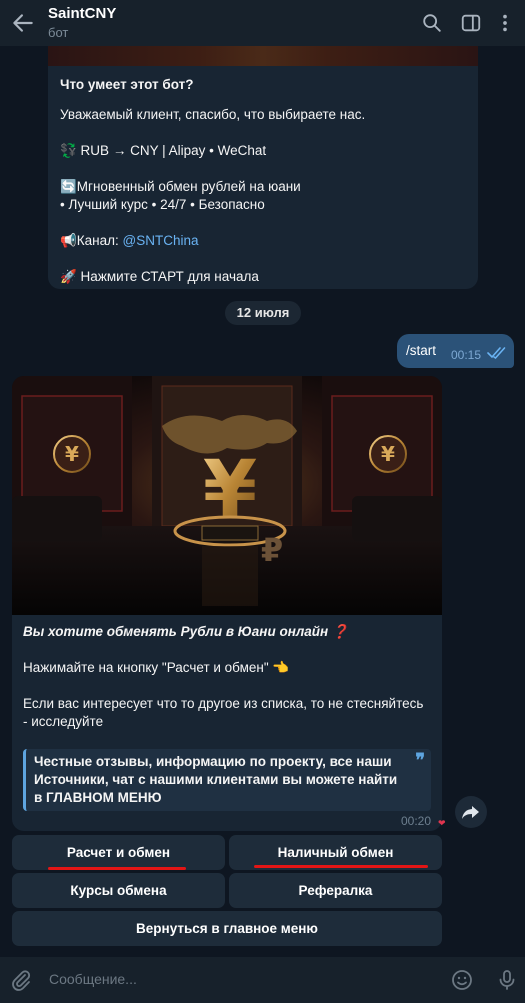  Describe the element at coordinates (161, 240) in the screenshot. I see `channel-link: @SNTChina` at that location.